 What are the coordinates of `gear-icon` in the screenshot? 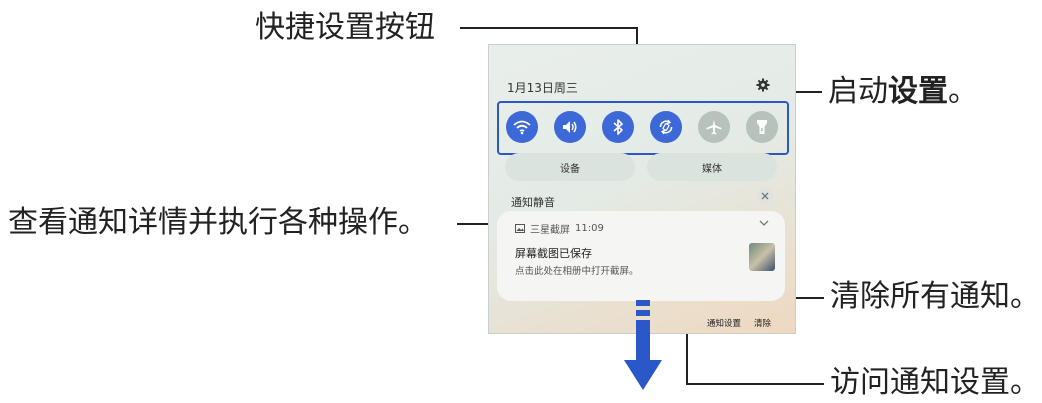 It's located at (763, 85).